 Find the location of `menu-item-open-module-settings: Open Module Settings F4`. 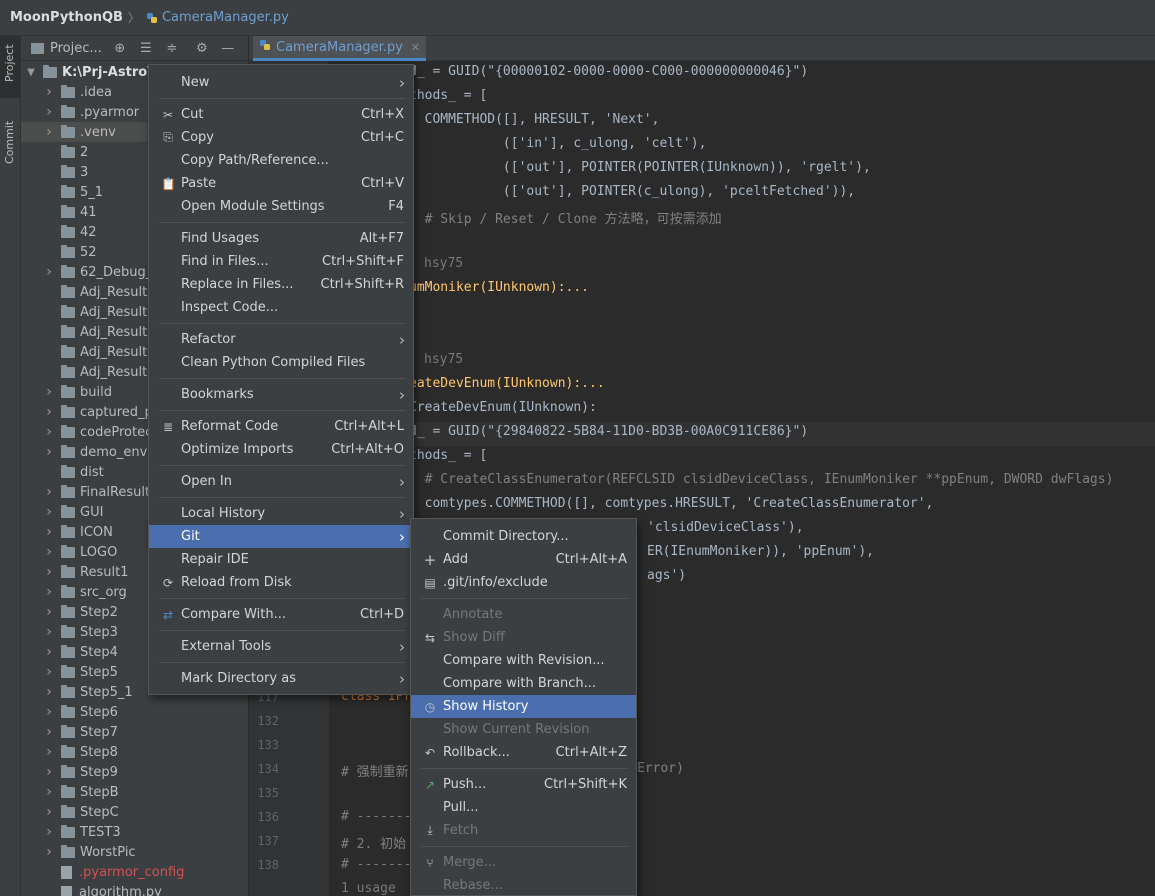

menu-item-open-module-settings: Open Module Settings F4 is located at coordinates (281, 206).